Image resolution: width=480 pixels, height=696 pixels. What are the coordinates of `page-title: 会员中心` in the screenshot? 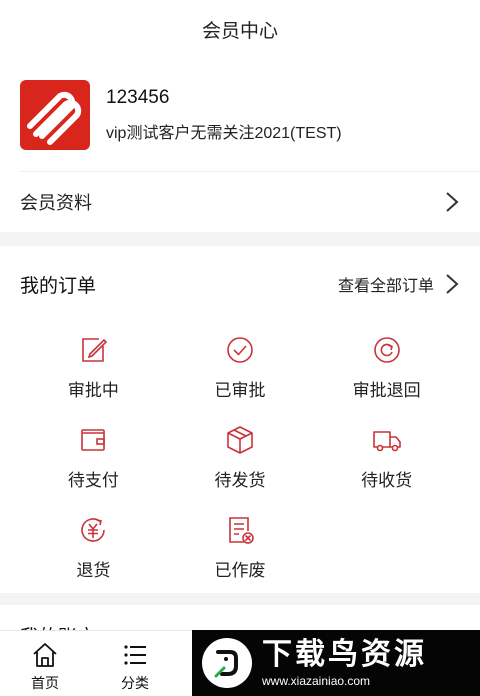 It's located at (239, 31).